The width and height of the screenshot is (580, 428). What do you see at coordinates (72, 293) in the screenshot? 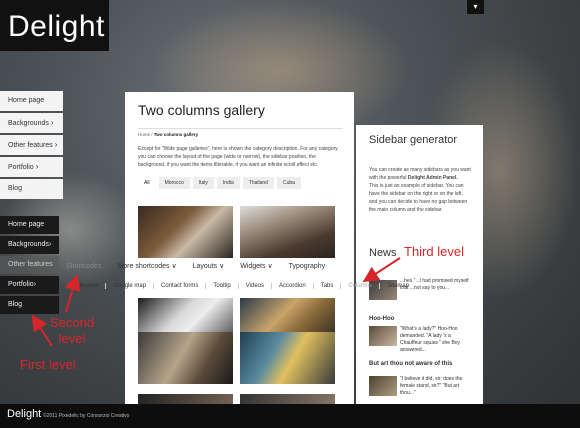
I see `arrow-second-level` at bounding box center [72, 293].